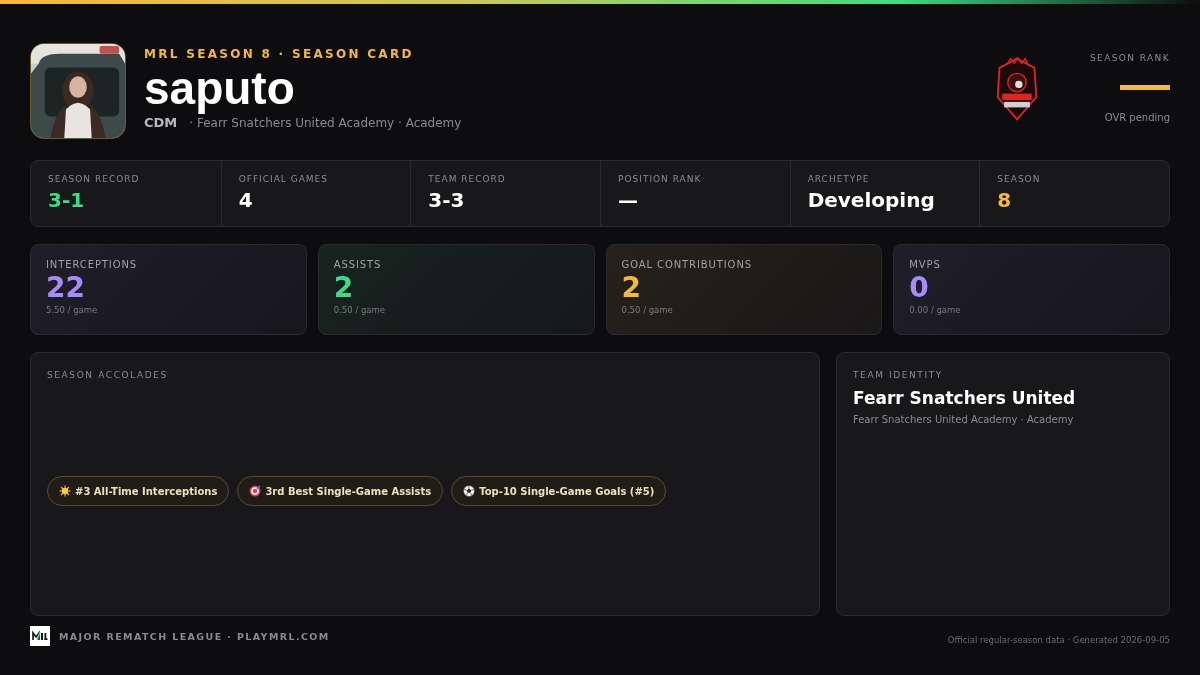  What do you see at coordinates (1017, 89) in the screenshot?
I see `team-crest-icon` at bounding box center [1017, 89].